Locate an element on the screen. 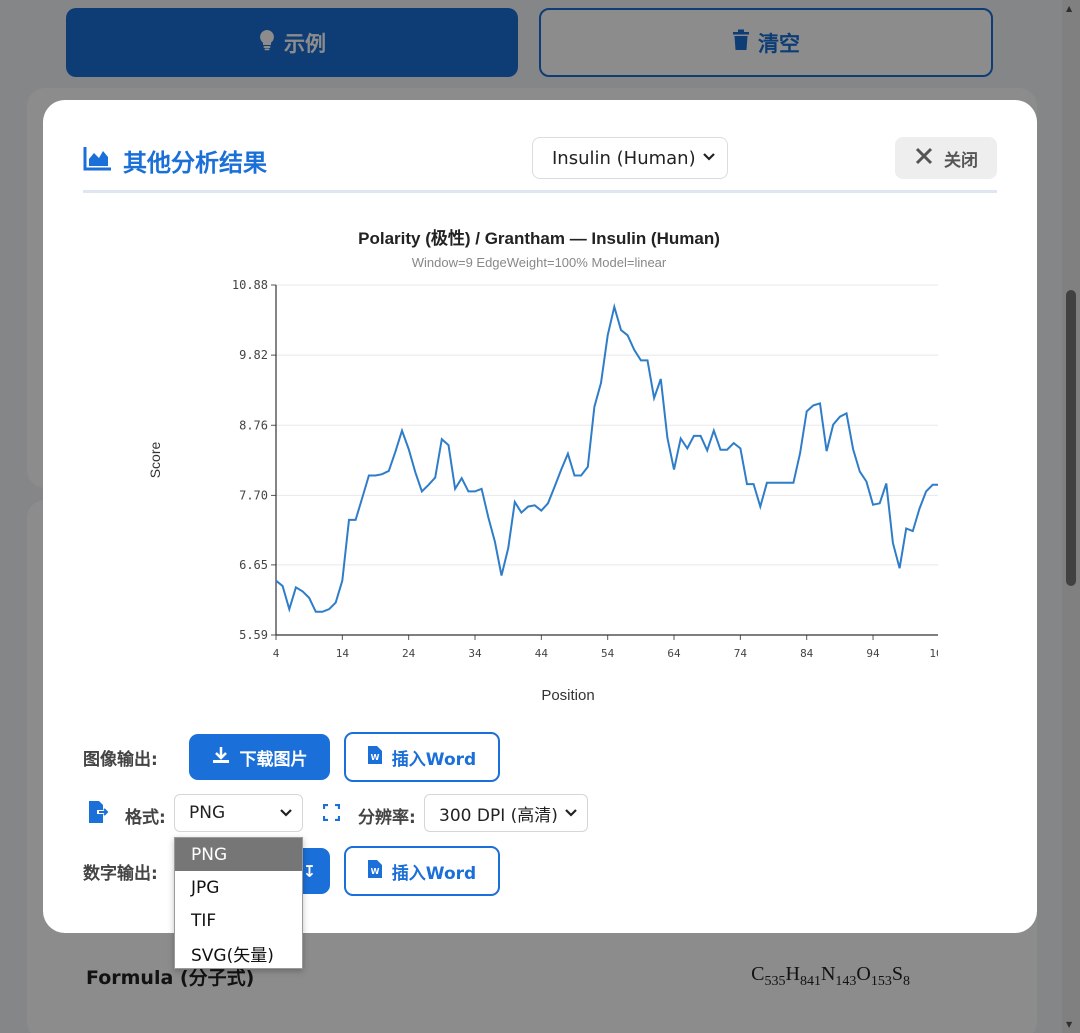  format-option-svg: SVG(矢量) is located at coordinates (238, 953).